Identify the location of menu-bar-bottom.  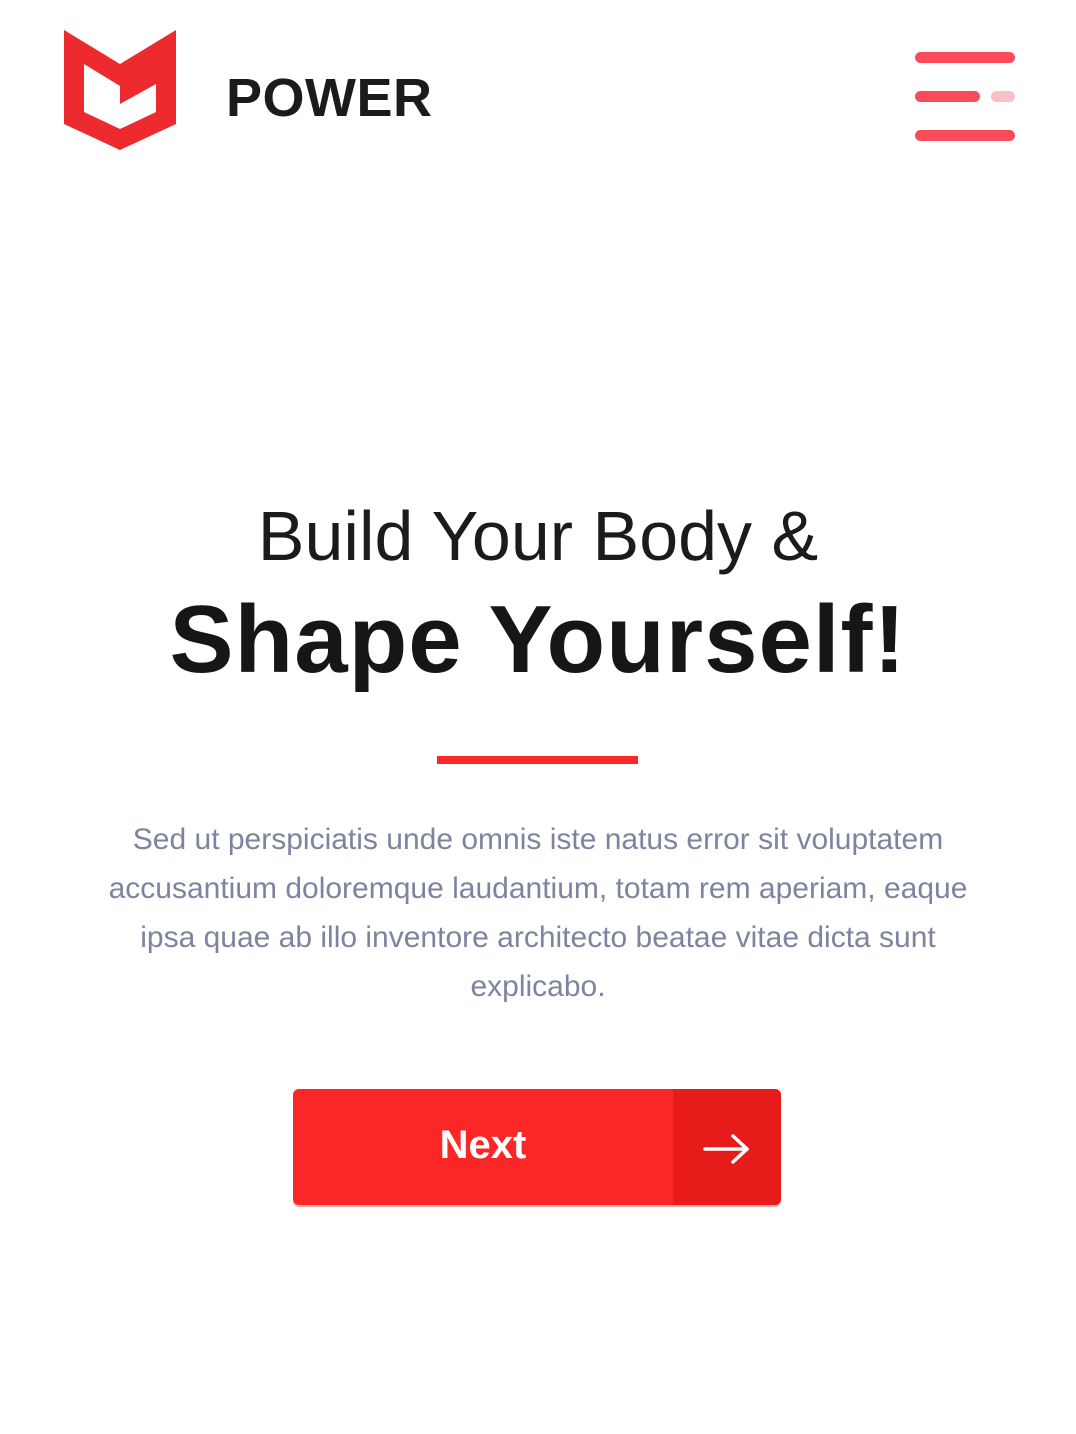
(965, 135).